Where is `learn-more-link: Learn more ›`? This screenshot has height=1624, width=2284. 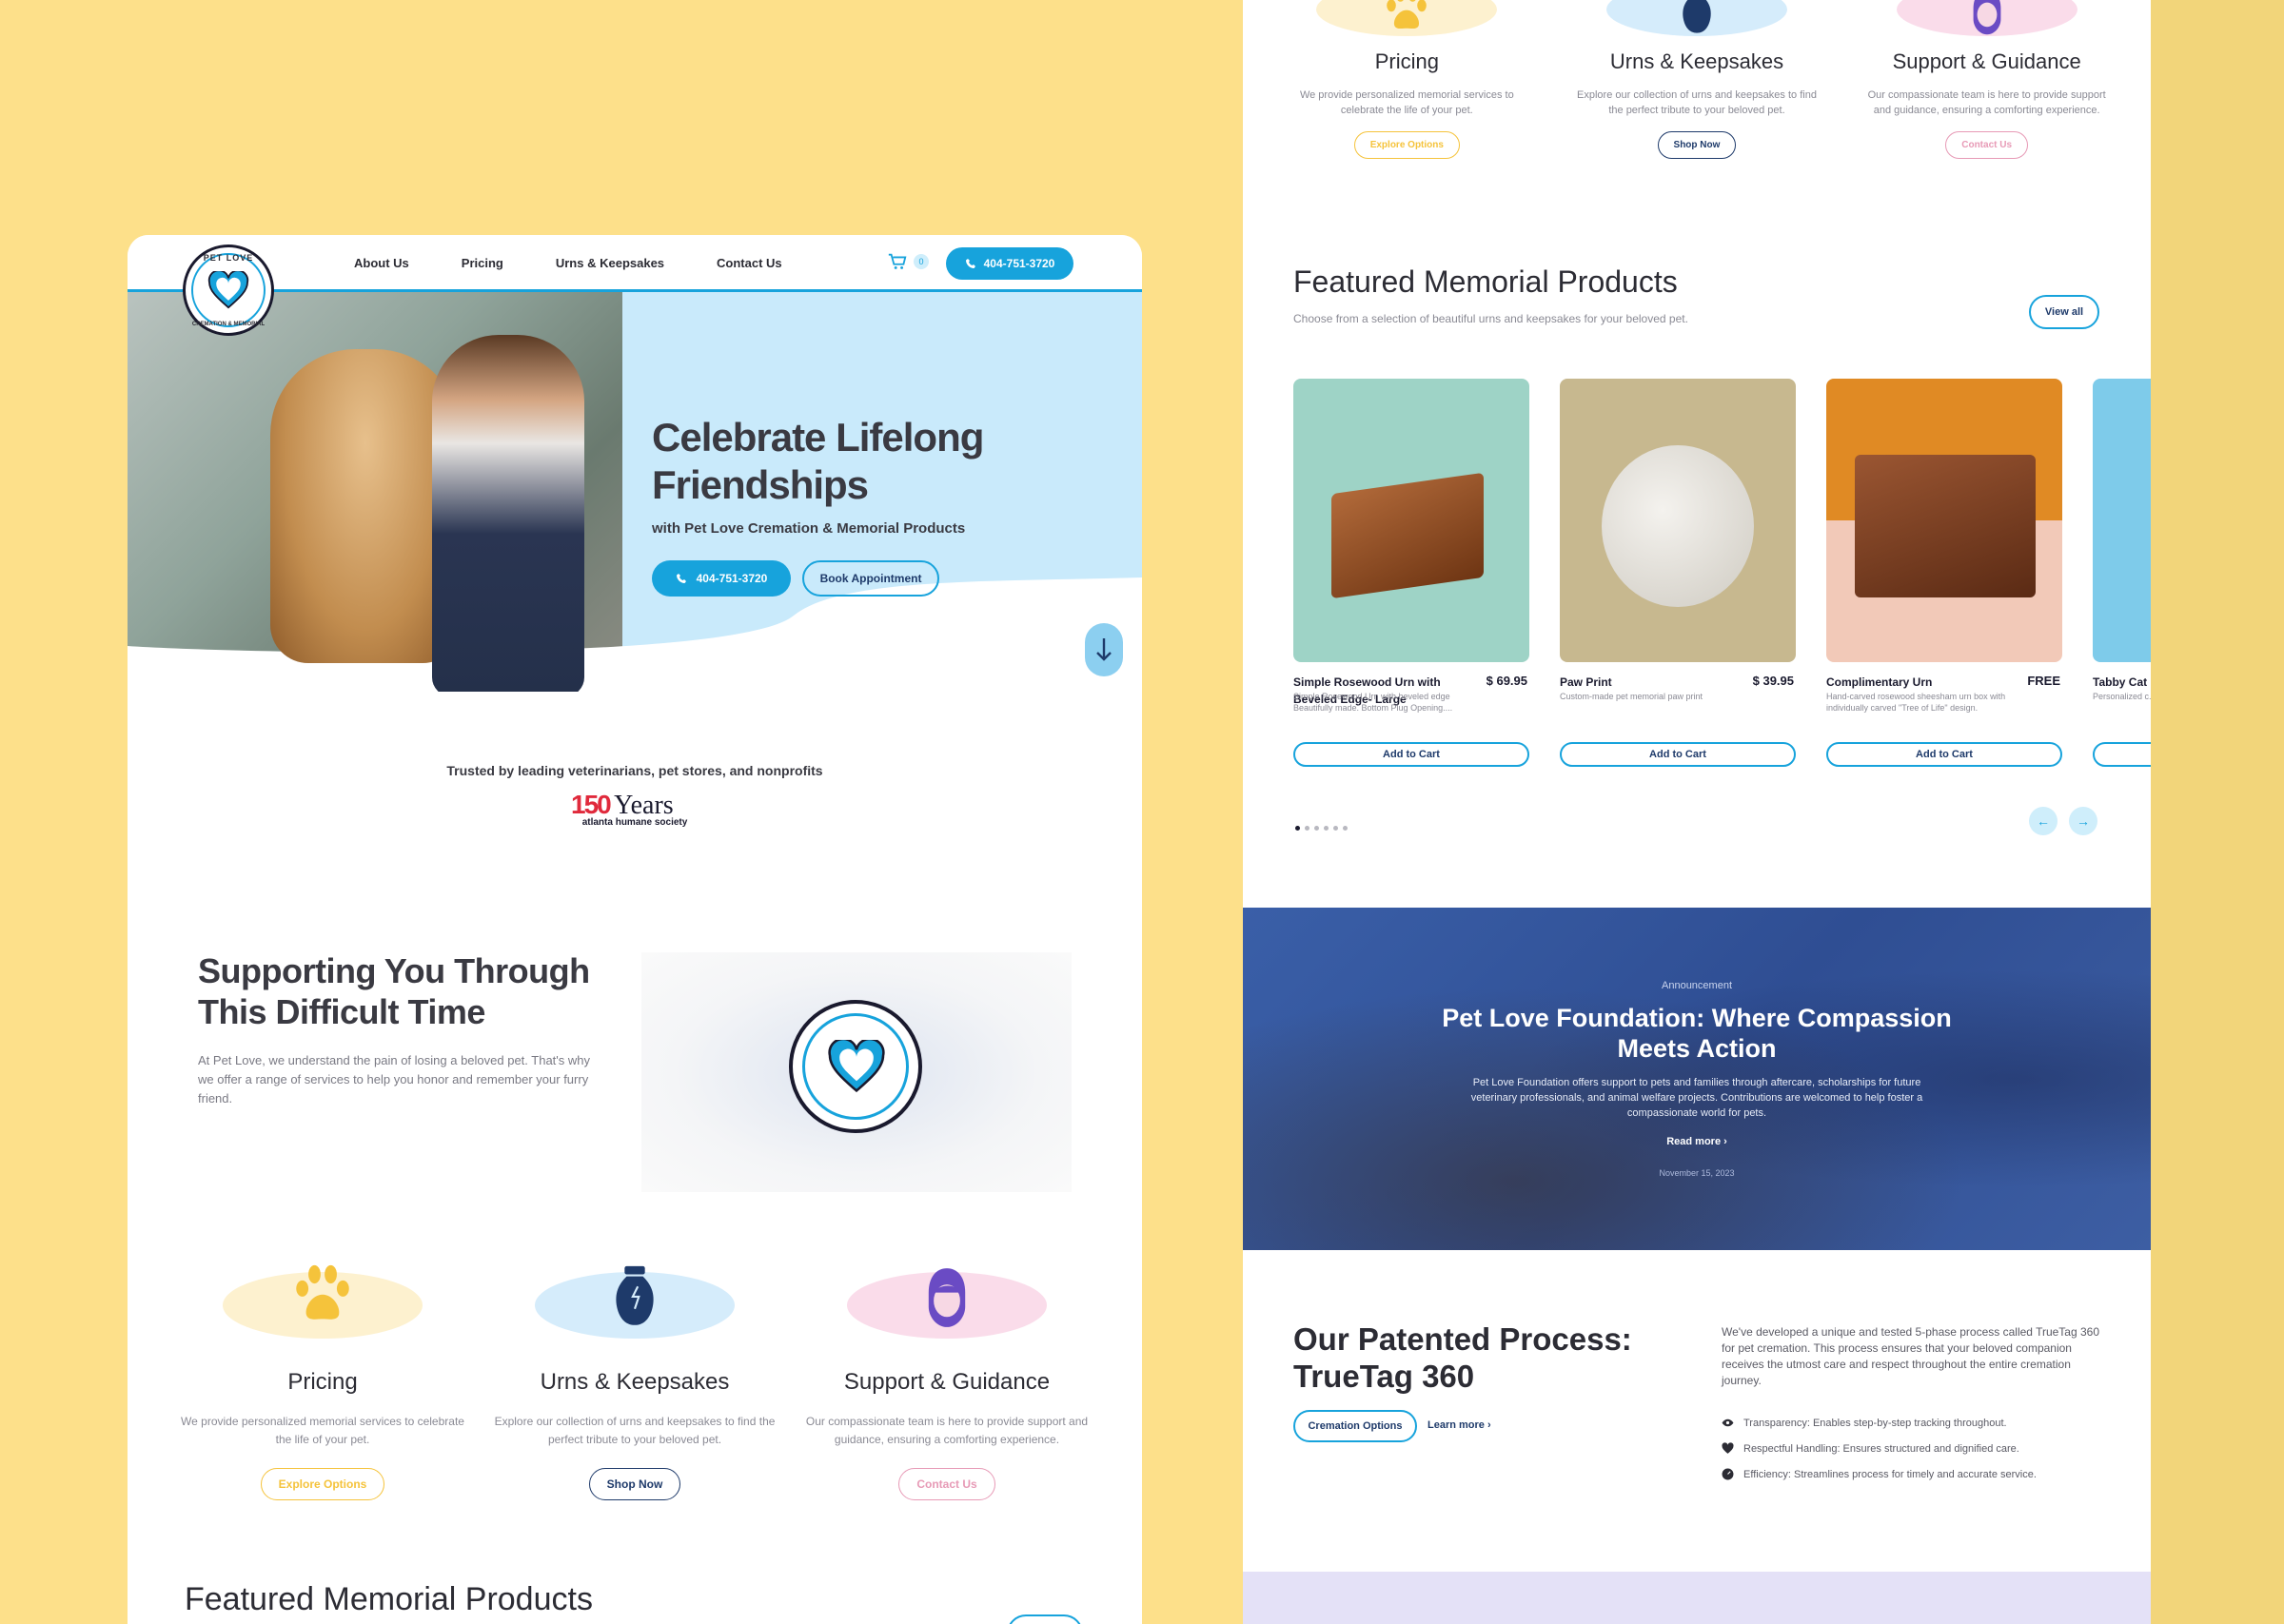
learn-more-link: Learn more › is located at coordinates (1459, 1425).